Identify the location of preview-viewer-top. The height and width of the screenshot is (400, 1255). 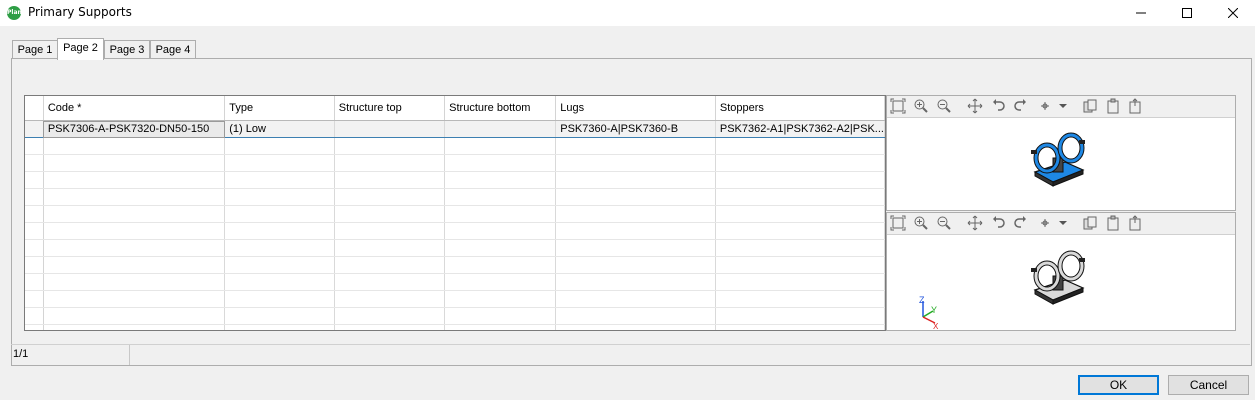
(1061, 153).